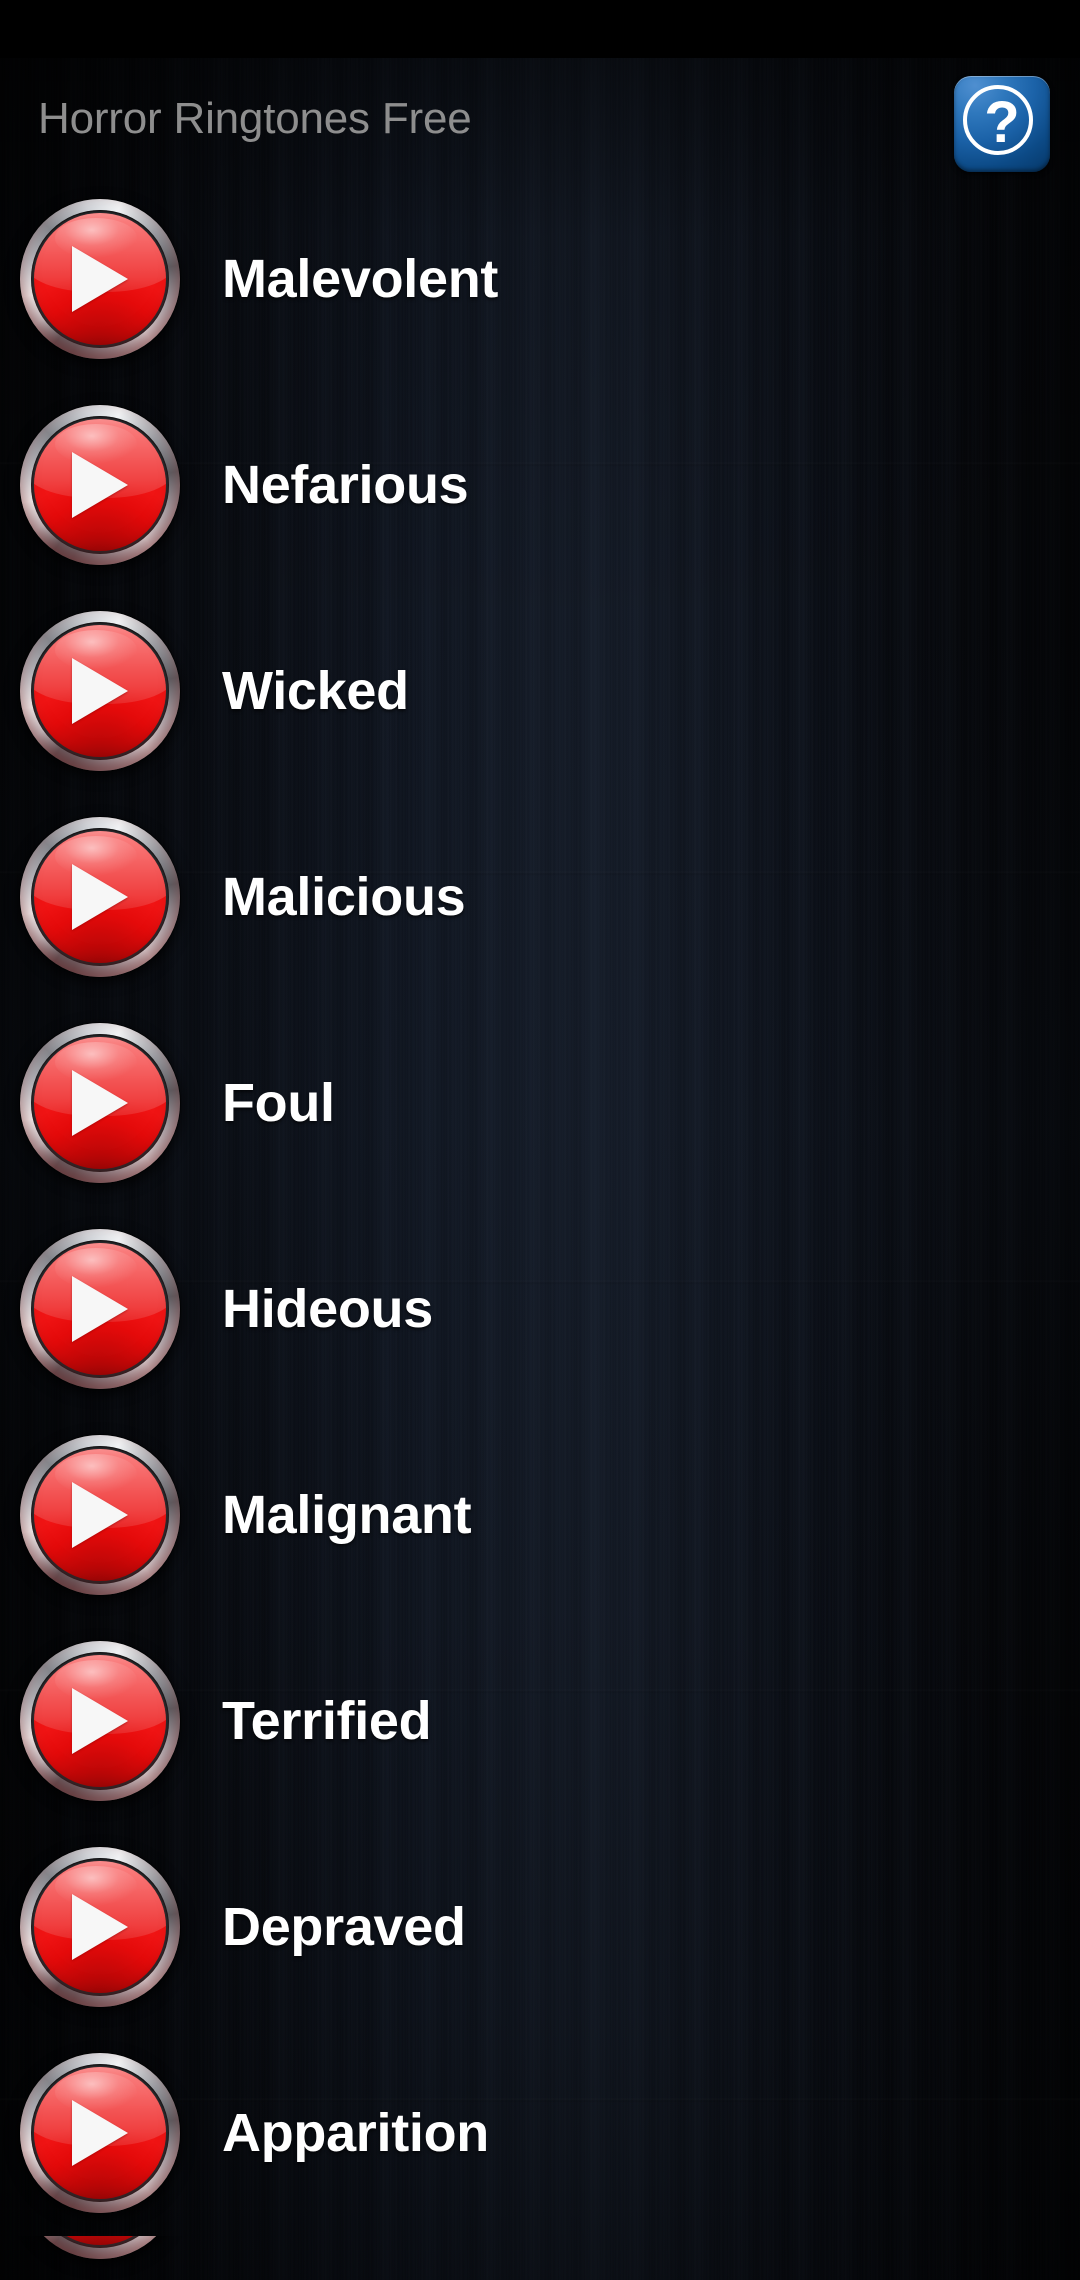 This screenshot has width=1080, height=2280. Describe the element at coordinates (315, 691) in the screenshot. I see `ringtone-name: Wicked` at that location.